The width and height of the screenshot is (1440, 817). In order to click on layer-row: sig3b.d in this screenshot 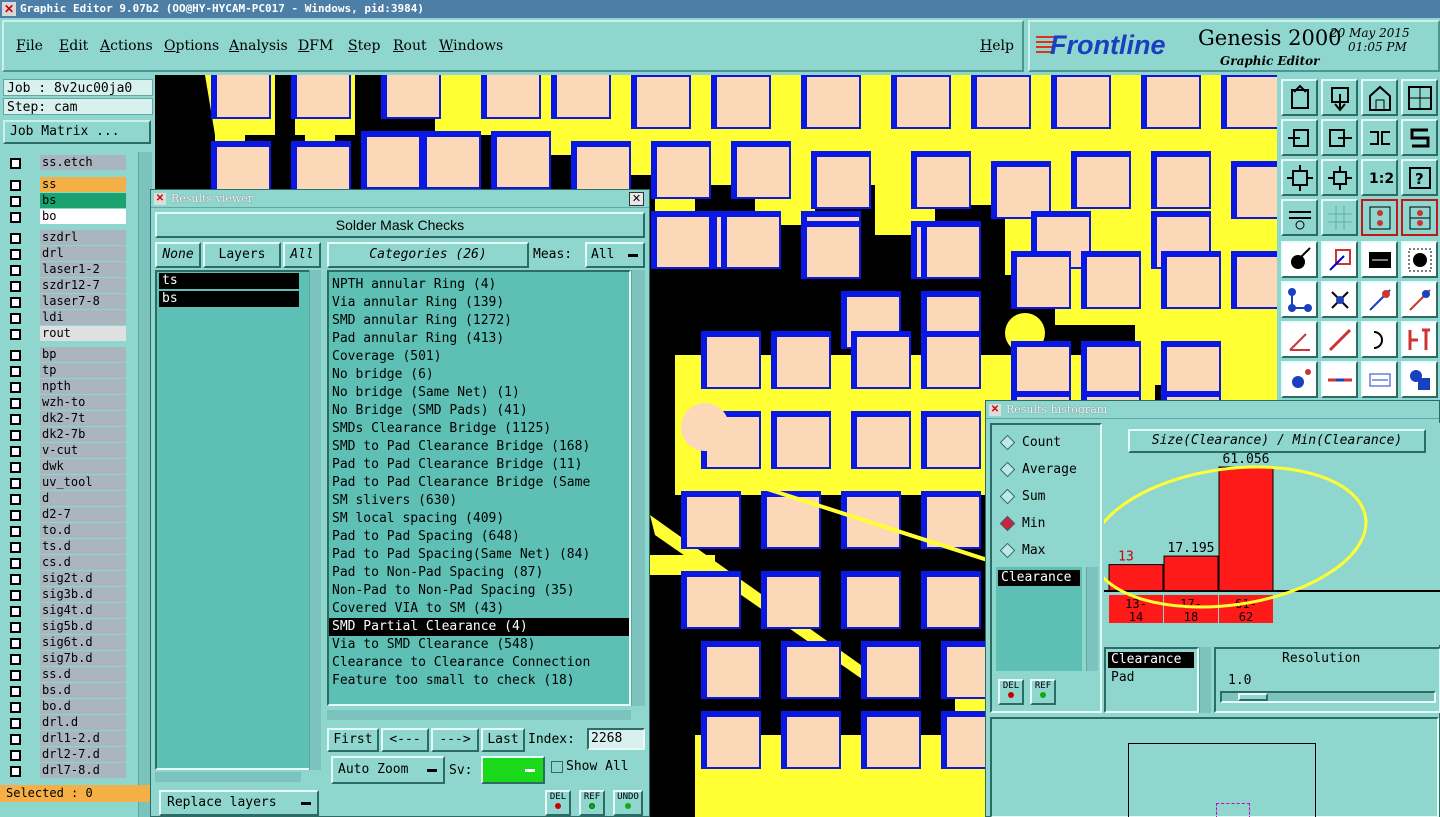, I will do `click(65, 595)`.